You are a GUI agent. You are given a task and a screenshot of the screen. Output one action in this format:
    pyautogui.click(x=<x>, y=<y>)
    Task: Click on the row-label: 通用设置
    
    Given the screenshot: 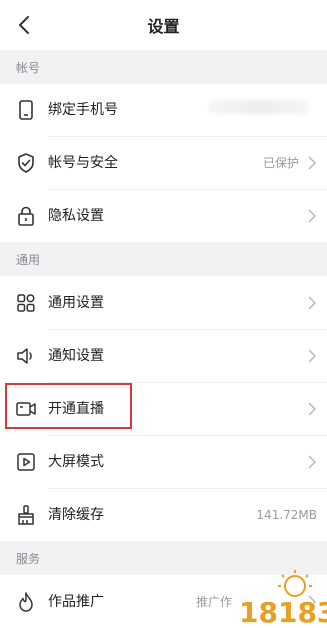 What is the action you would take?
    pyautogui.click(x=76, y=303)
    